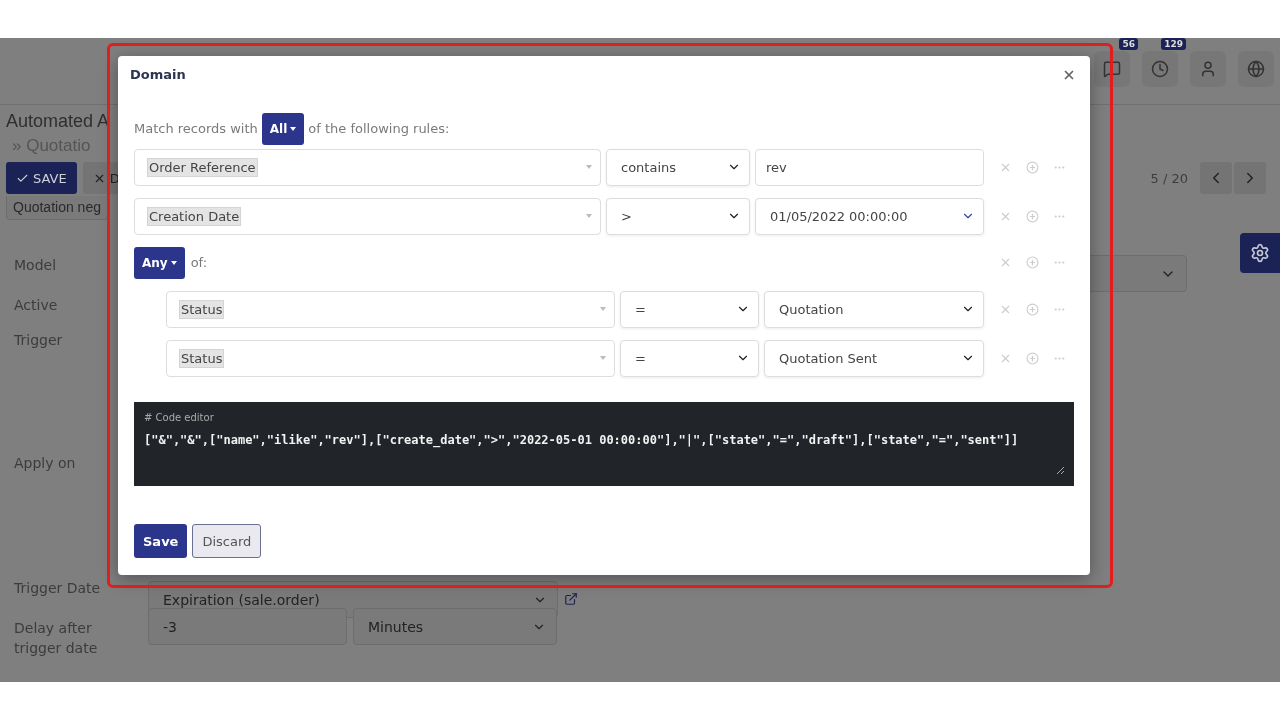 This screenshot has height=720, width=1280. I want to click on pager-count: 5 / 20, so click(1169, 178).